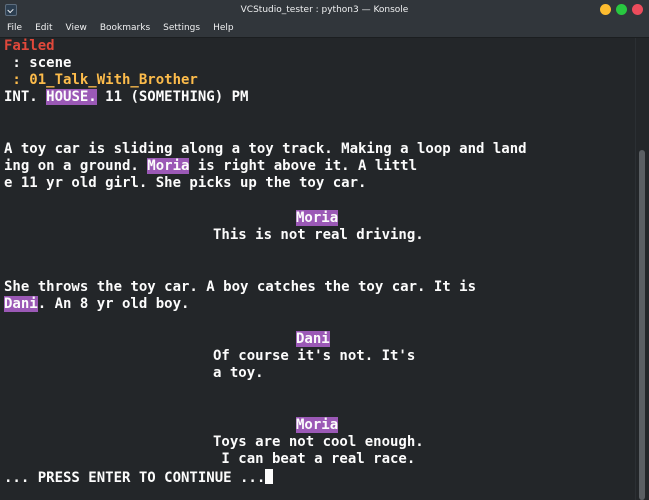 This screenshot has height=500, width=649. Describe the element at coordinates (314, 459) in the screenshot. I see `dialogue-line: I can beat a real race.` at that location.